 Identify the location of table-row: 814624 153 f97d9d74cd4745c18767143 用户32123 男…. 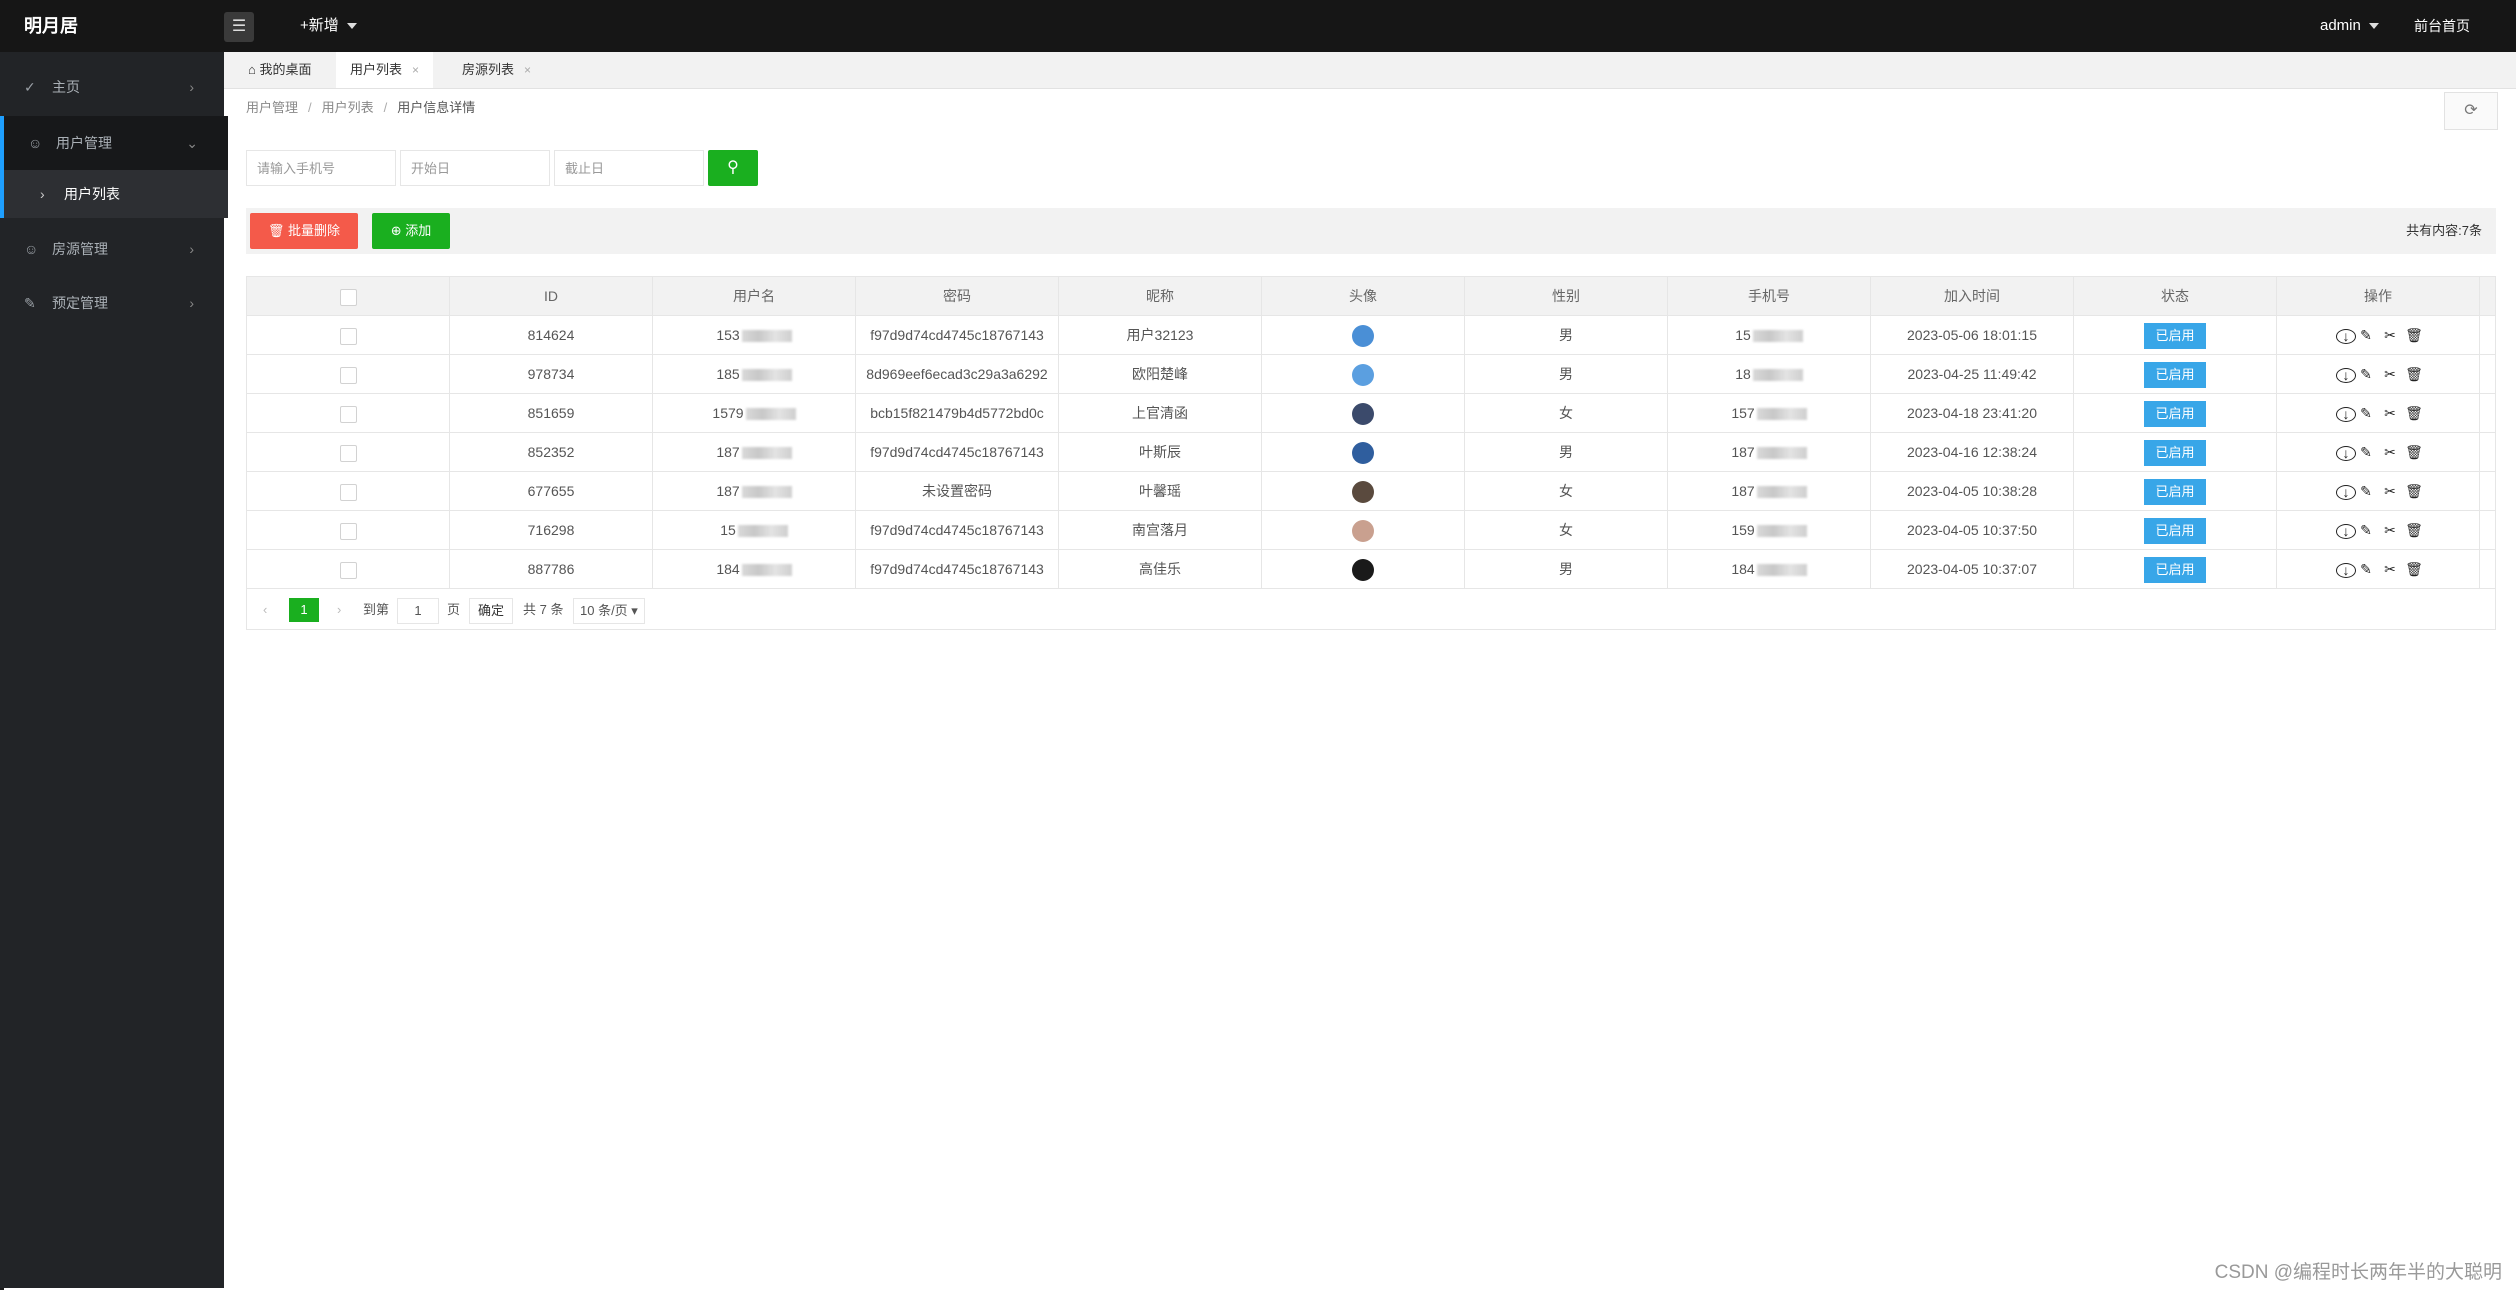
(1371, 335).